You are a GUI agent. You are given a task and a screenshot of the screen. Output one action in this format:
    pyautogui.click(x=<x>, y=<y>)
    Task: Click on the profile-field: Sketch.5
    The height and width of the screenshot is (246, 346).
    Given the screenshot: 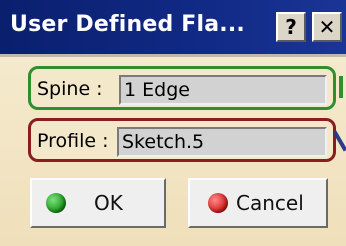 What is the action you would take?
    pyautogui.click(x=222, y=142)
    